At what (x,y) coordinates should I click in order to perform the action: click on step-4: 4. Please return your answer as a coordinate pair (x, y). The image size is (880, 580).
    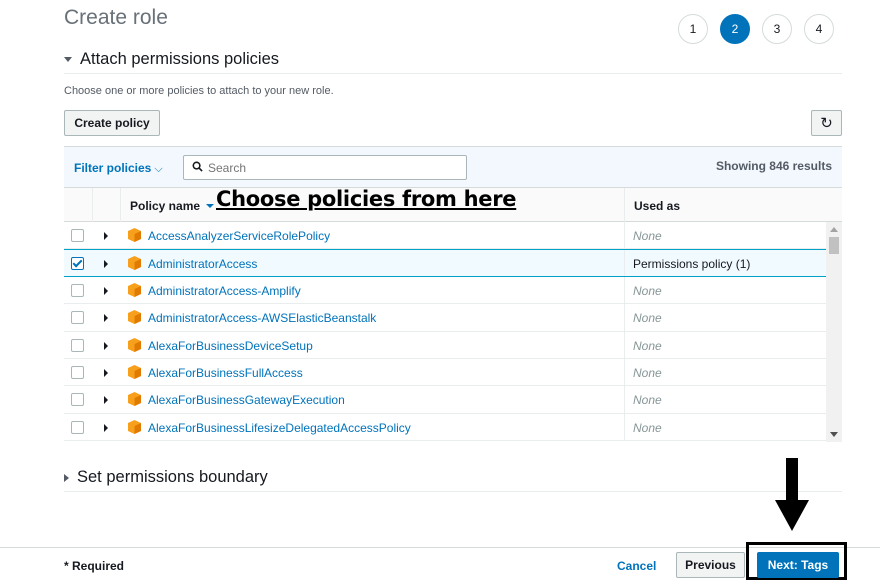
    Looking at the image, I should click on (819, 29).